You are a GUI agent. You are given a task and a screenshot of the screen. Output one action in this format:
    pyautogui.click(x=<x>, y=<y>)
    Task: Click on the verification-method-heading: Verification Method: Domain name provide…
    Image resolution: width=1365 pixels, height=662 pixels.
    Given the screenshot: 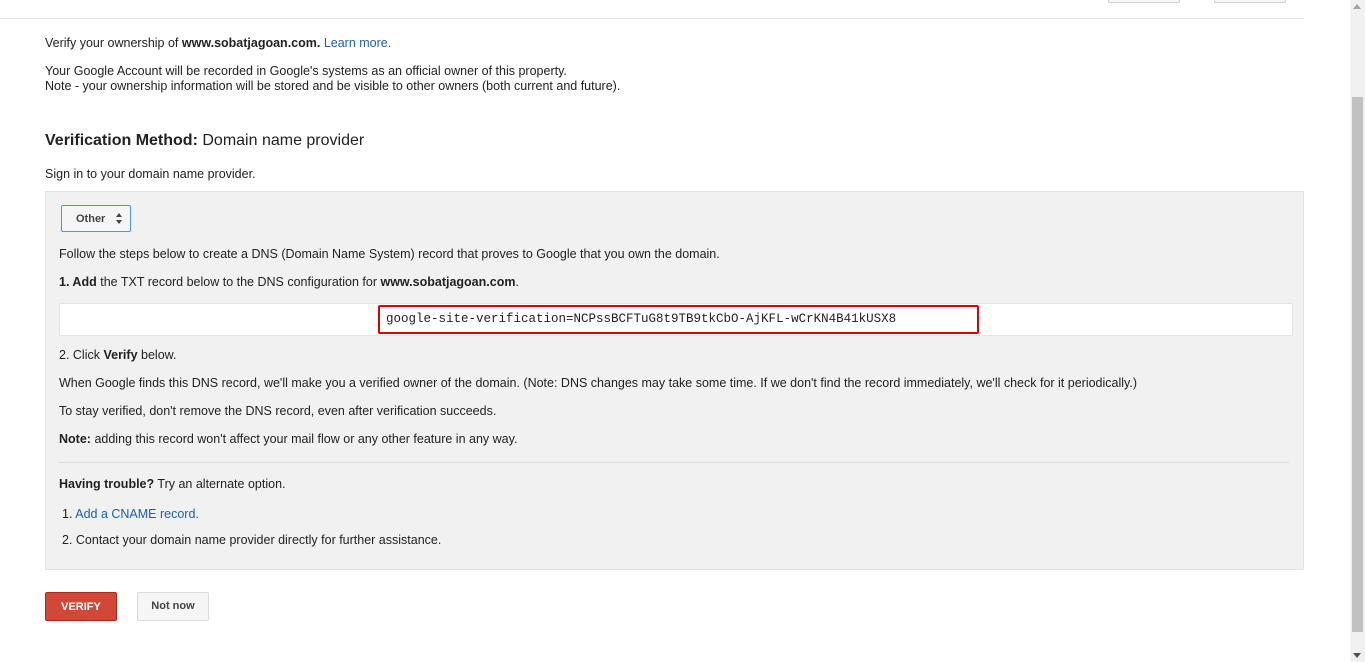 What is the action you would take?
    pyautogui.click(x=204, y=141)
    